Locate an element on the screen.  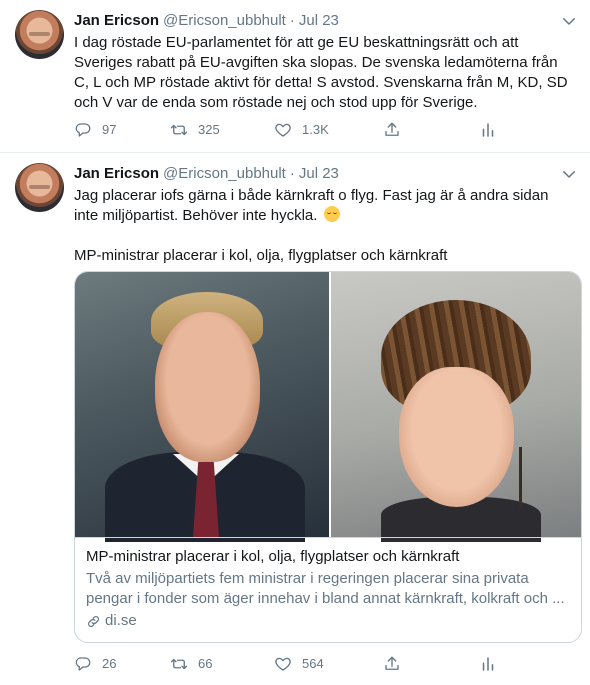
divider is located at coordinates (328, 537).